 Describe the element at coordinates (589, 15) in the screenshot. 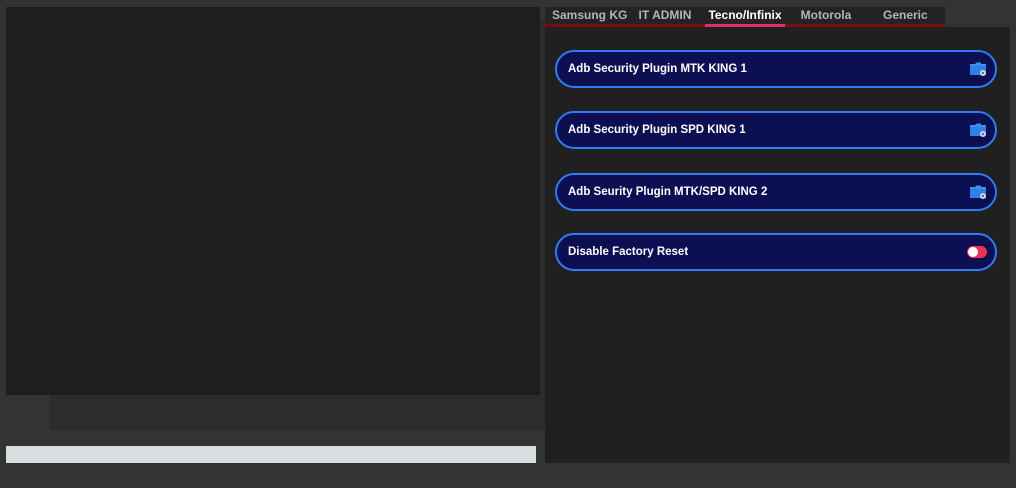

I see `tab-samsung-kg: Samsung KG` at that location.